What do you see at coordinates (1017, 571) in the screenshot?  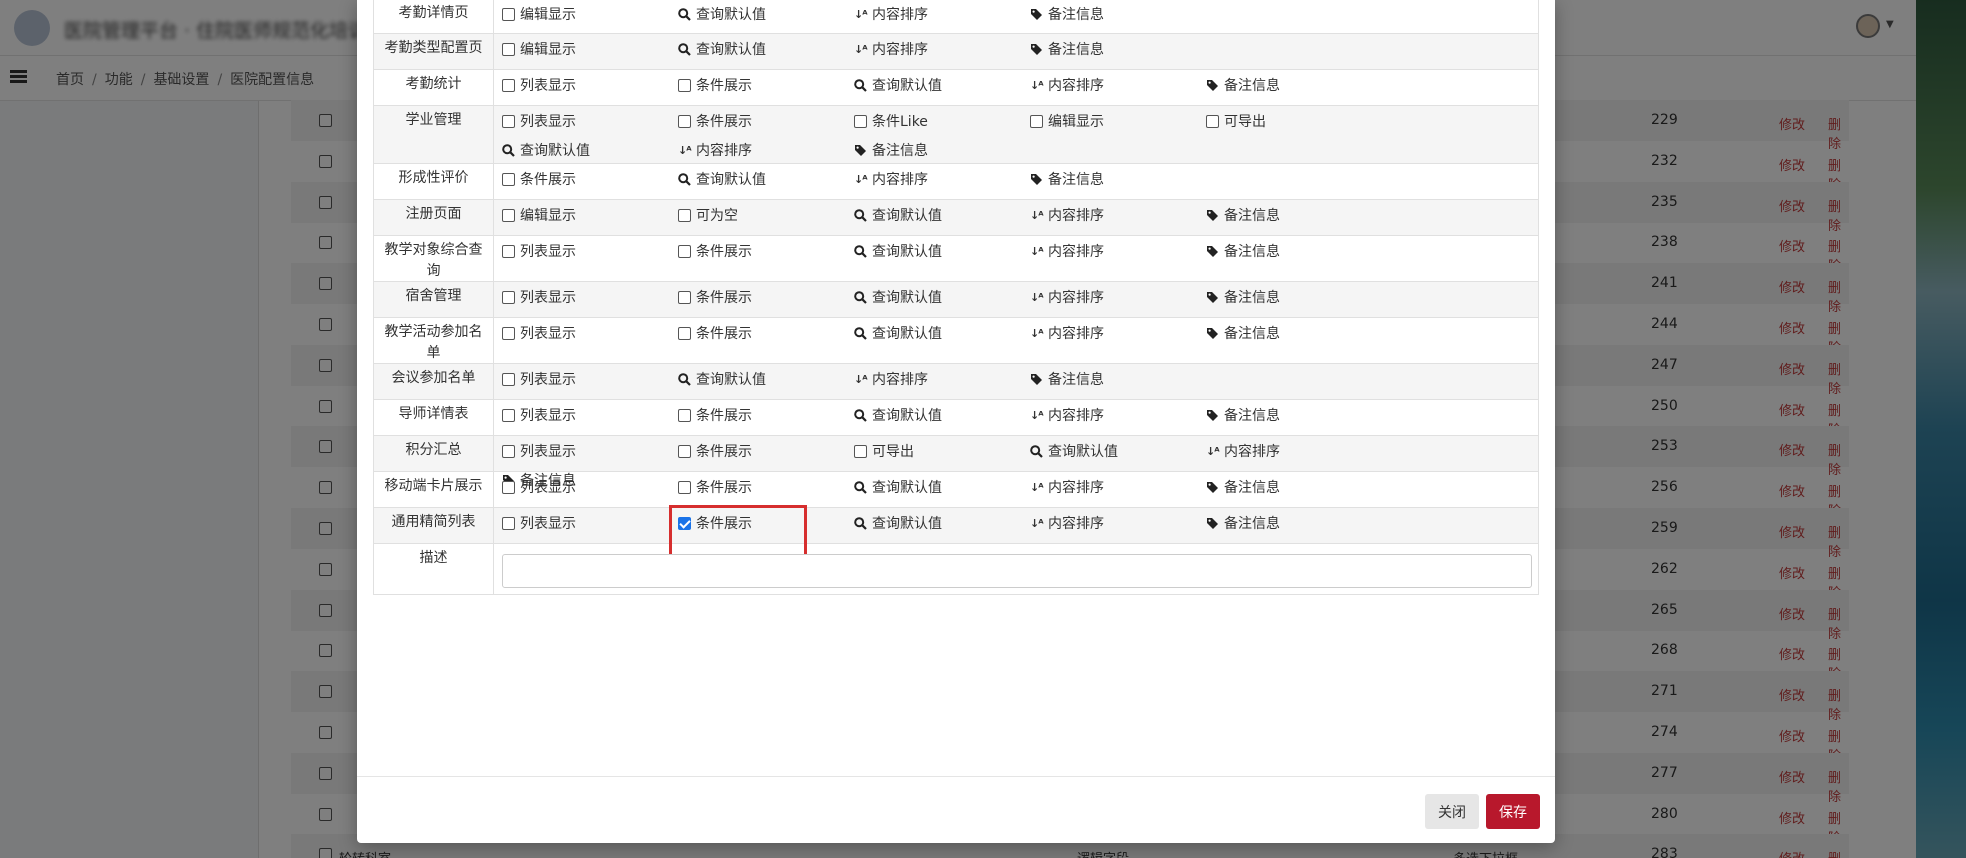 I see `description-input` at bounding box center [1017, 571].